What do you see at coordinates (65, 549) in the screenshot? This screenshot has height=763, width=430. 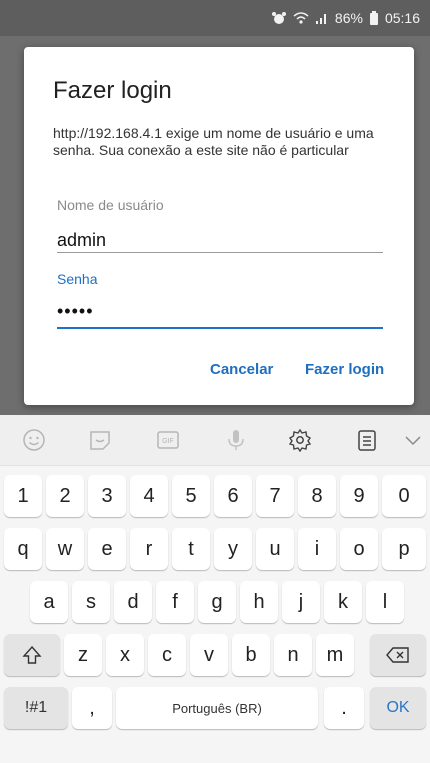 I see `key-w: w` at bounding box center [65, 549].